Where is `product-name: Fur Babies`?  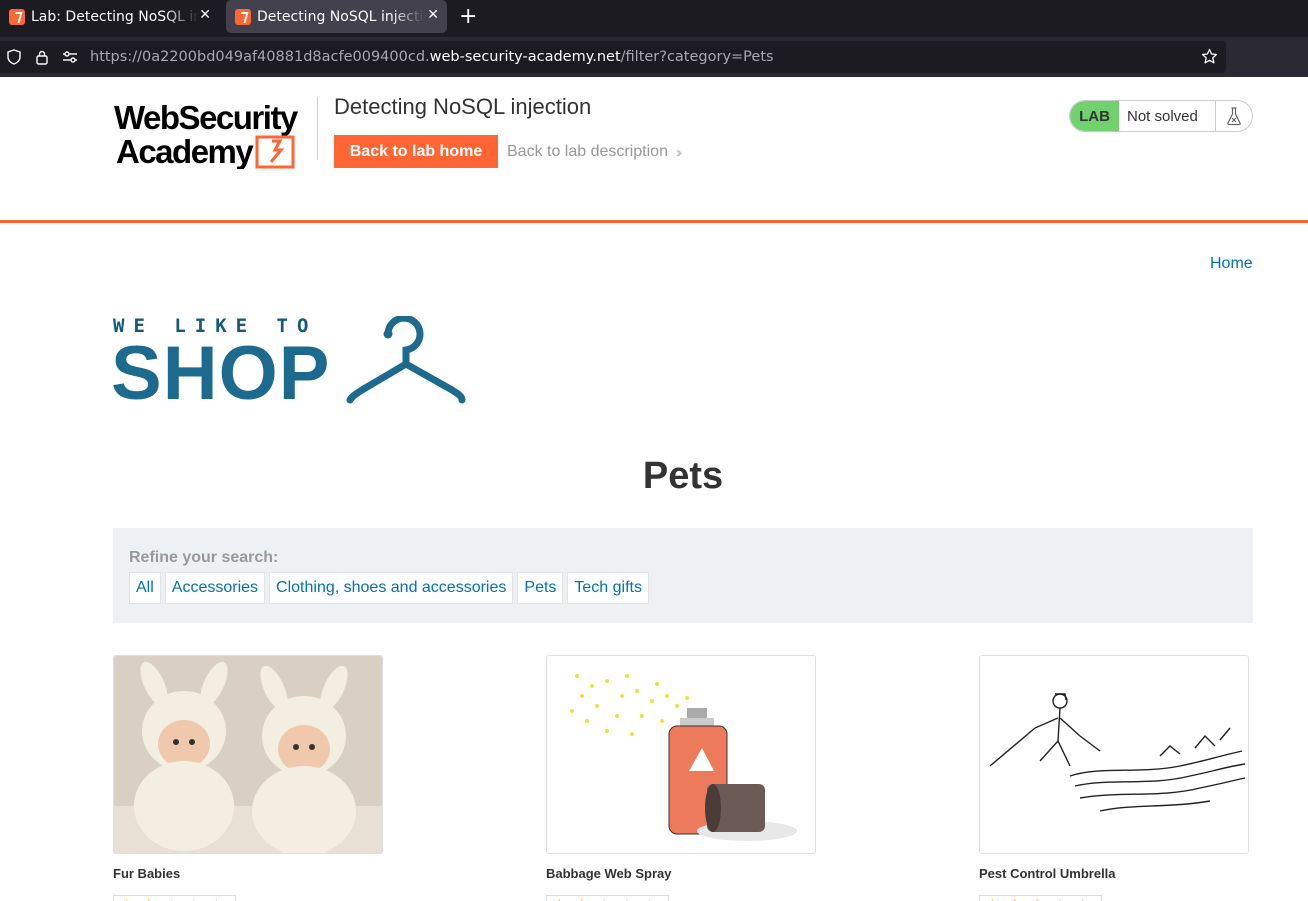
product-name: Fur Babies is located at coordinates (147, 873).